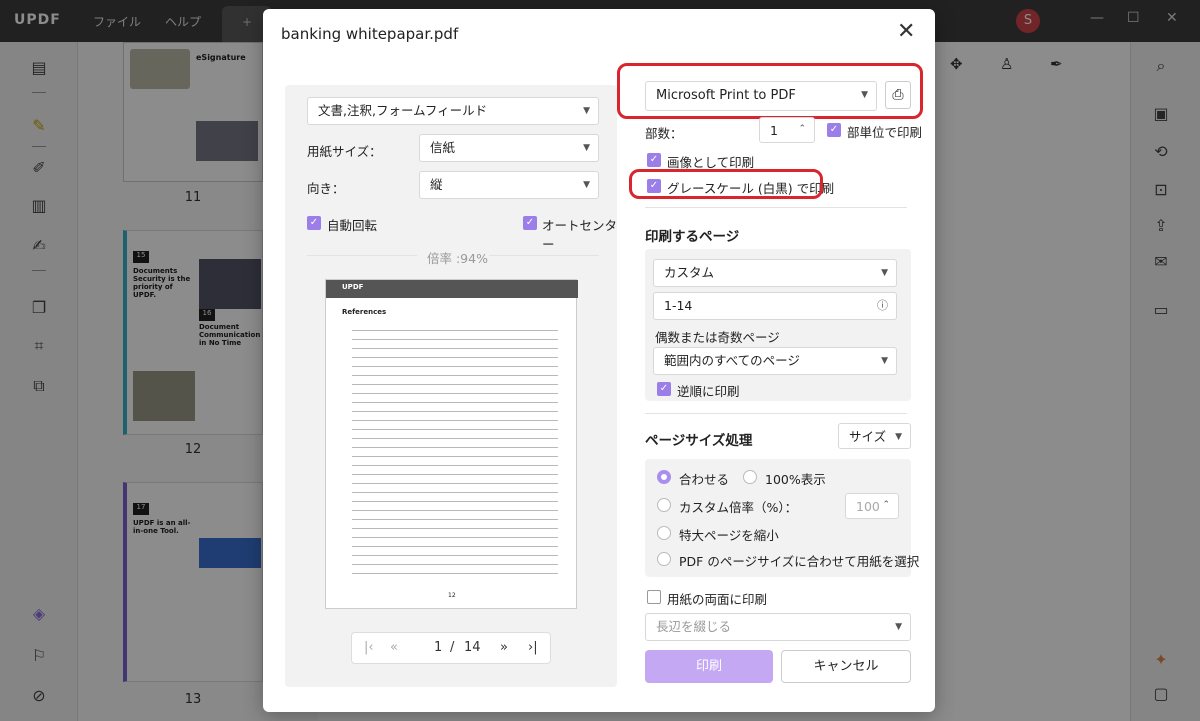  Describe the element at coordinates (872, 506) in the screenshot. I see `custom-scale-input: 100 ⌃` at that location.